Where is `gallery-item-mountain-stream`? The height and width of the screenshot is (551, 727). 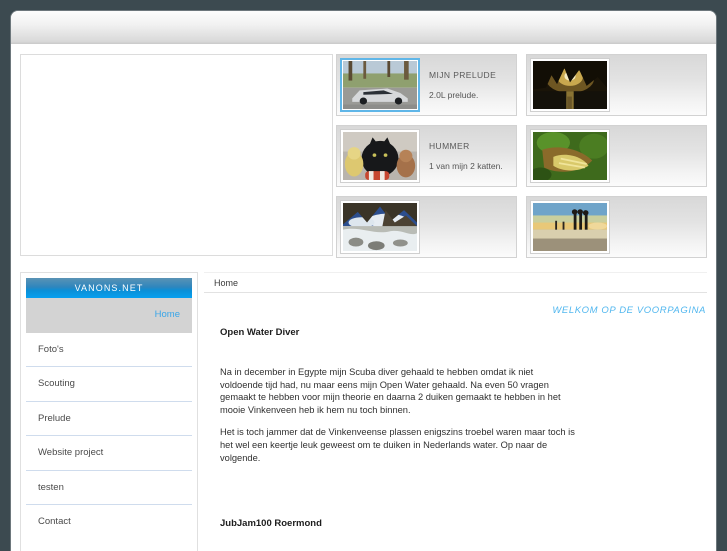 gallery-item-mountain-stream is located at coordinates (426, 227).